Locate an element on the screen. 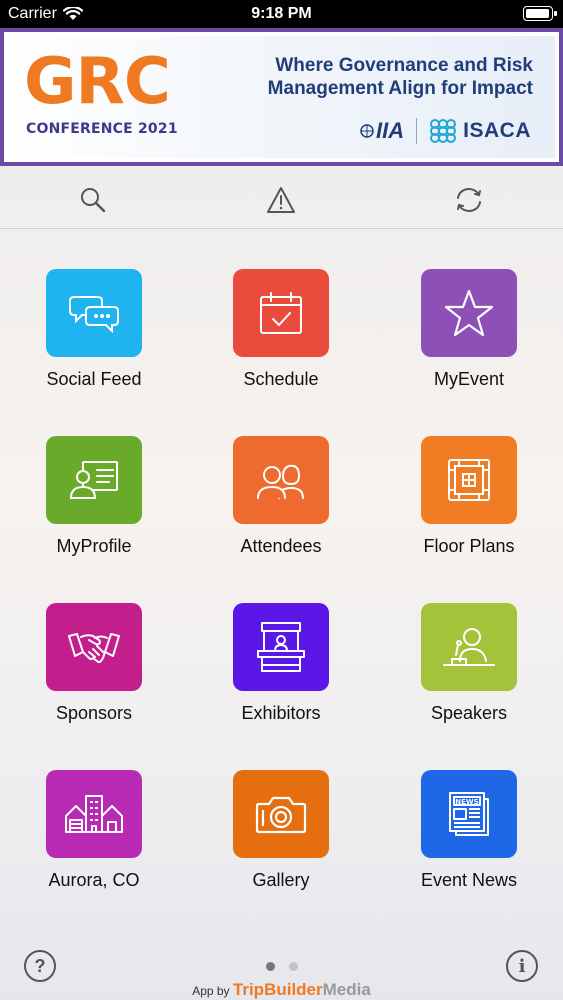 This screenshot has height=1000, width=563. tile-label: Social Feed is located at coordinates (94, 379).